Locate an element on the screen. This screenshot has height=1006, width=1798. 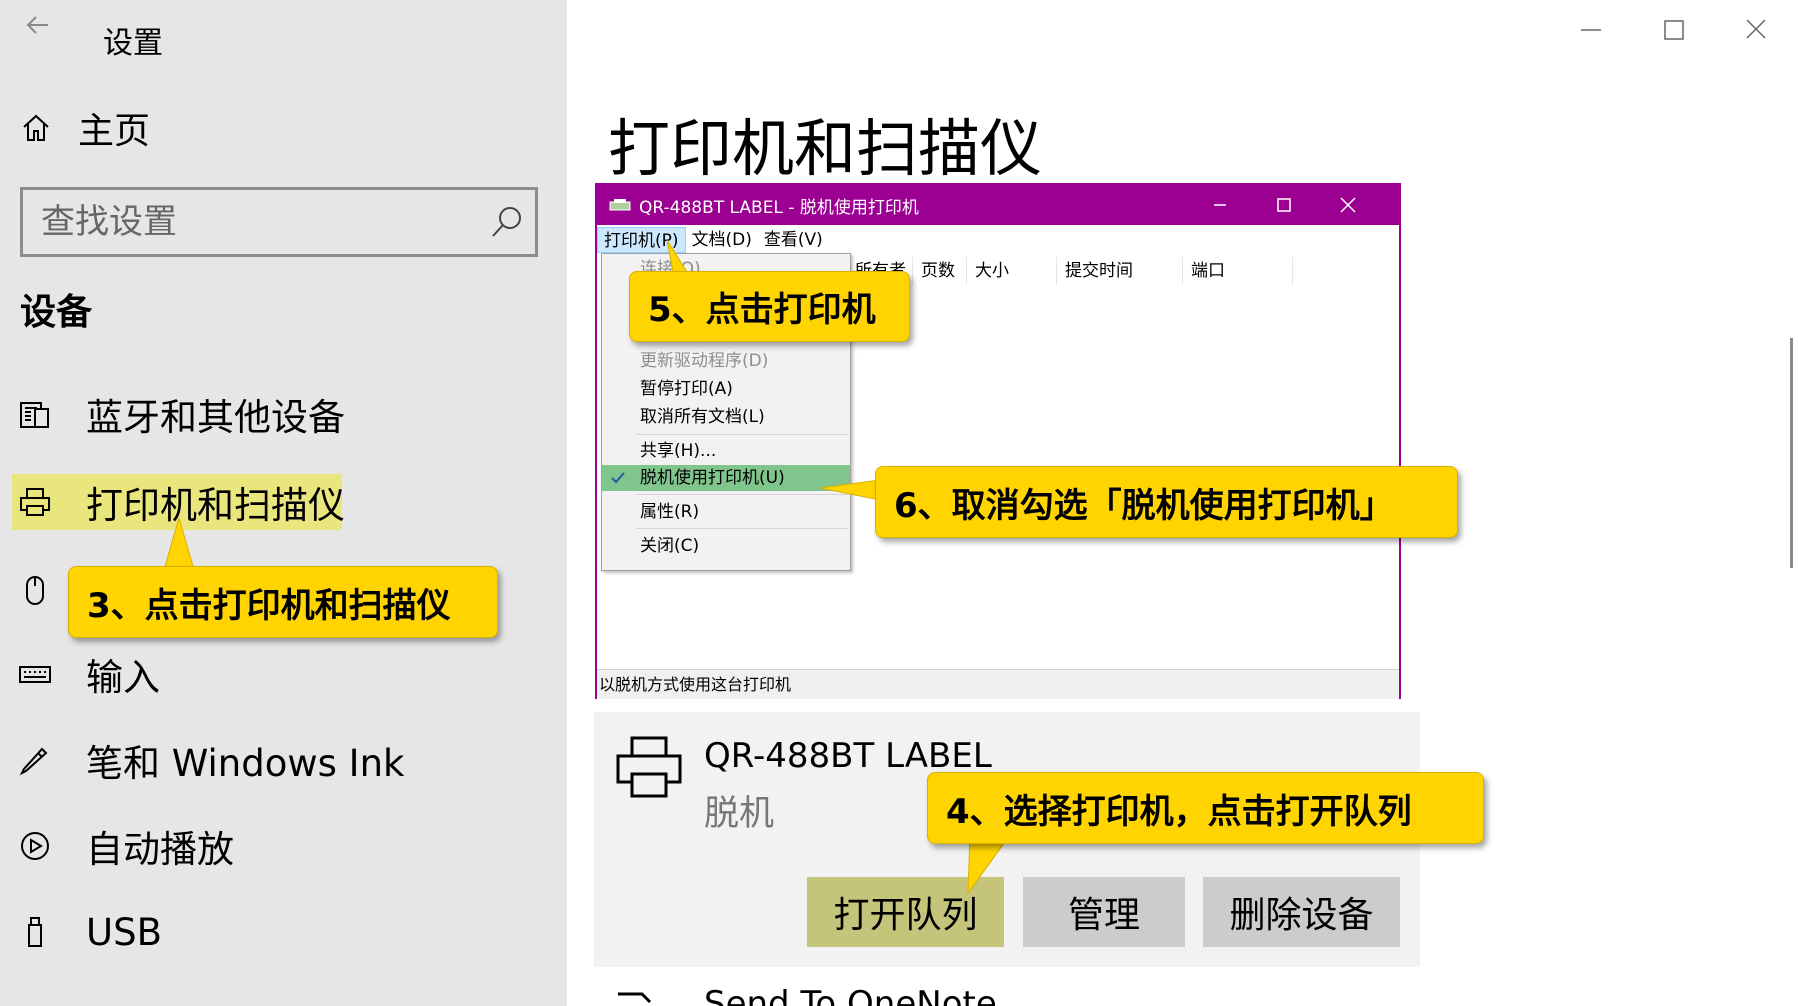
queue-column-headers: 所有者 页数 大小 提交时间 端口 is located at coordinates (1070, 271).